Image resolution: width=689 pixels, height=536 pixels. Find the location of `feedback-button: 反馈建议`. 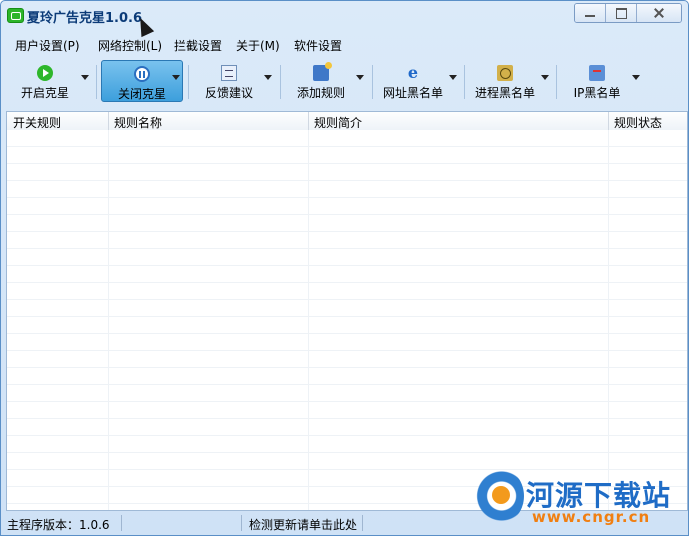

feedback-button: 反馈建议 is located at coordinates (229, 81).